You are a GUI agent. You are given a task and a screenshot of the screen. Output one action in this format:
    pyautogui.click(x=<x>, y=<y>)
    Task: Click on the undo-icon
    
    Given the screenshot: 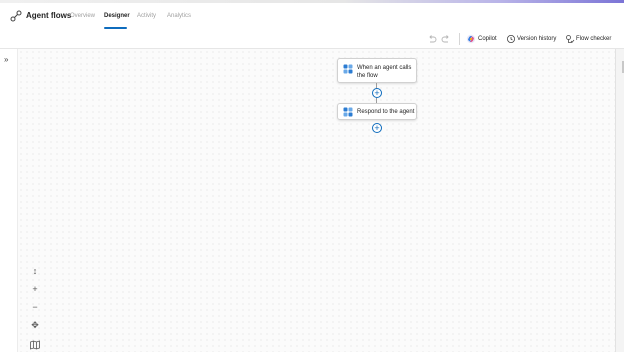 What is the action you would take?
    pyautogui.click(x=432, y=39)
    